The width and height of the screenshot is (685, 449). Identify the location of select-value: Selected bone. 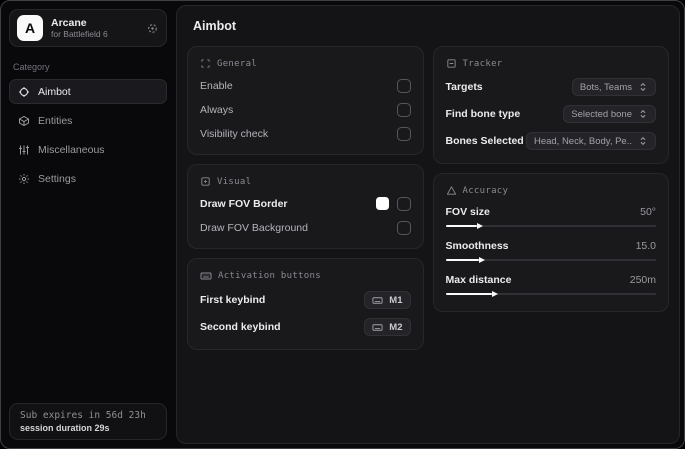
(601, 114).